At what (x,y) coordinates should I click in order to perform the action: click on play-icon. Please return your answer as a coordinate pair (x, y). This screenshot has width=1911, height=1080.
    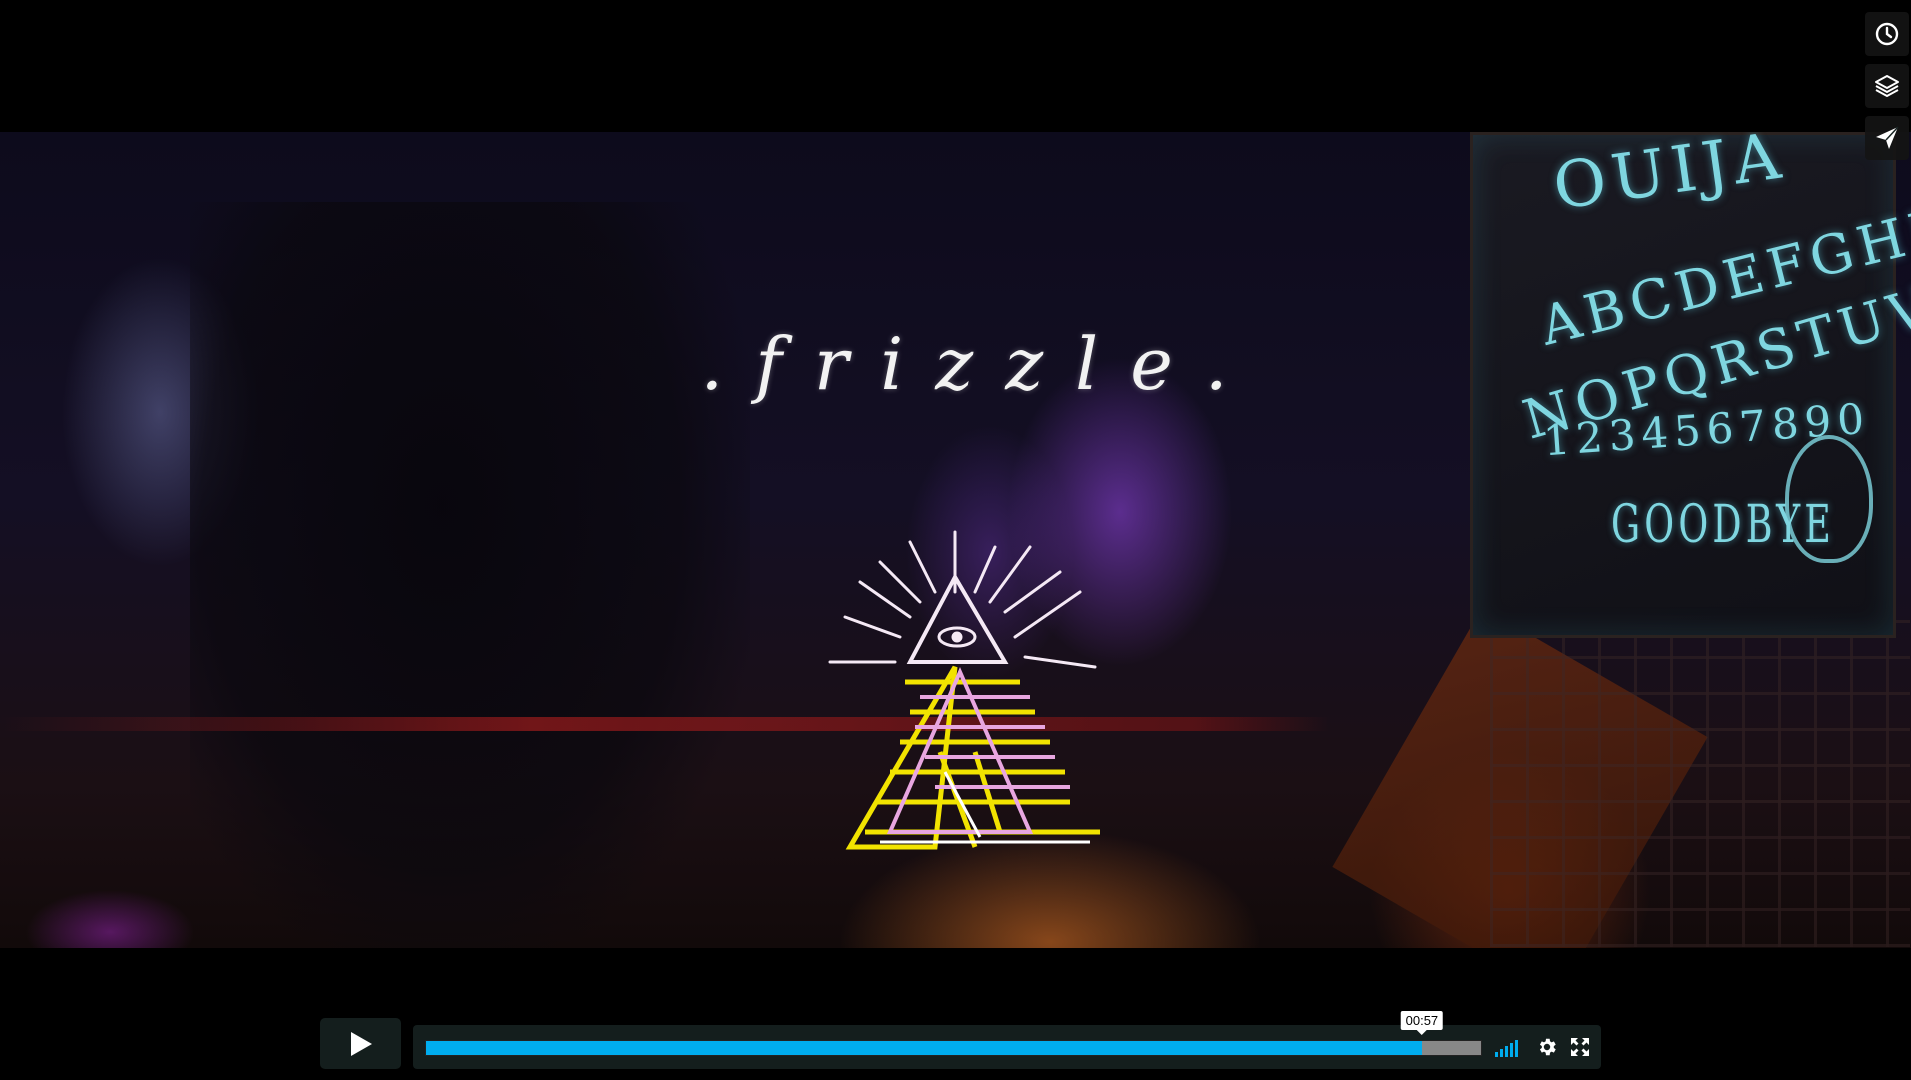
    Looking at the image, I should click on (361, 1043).